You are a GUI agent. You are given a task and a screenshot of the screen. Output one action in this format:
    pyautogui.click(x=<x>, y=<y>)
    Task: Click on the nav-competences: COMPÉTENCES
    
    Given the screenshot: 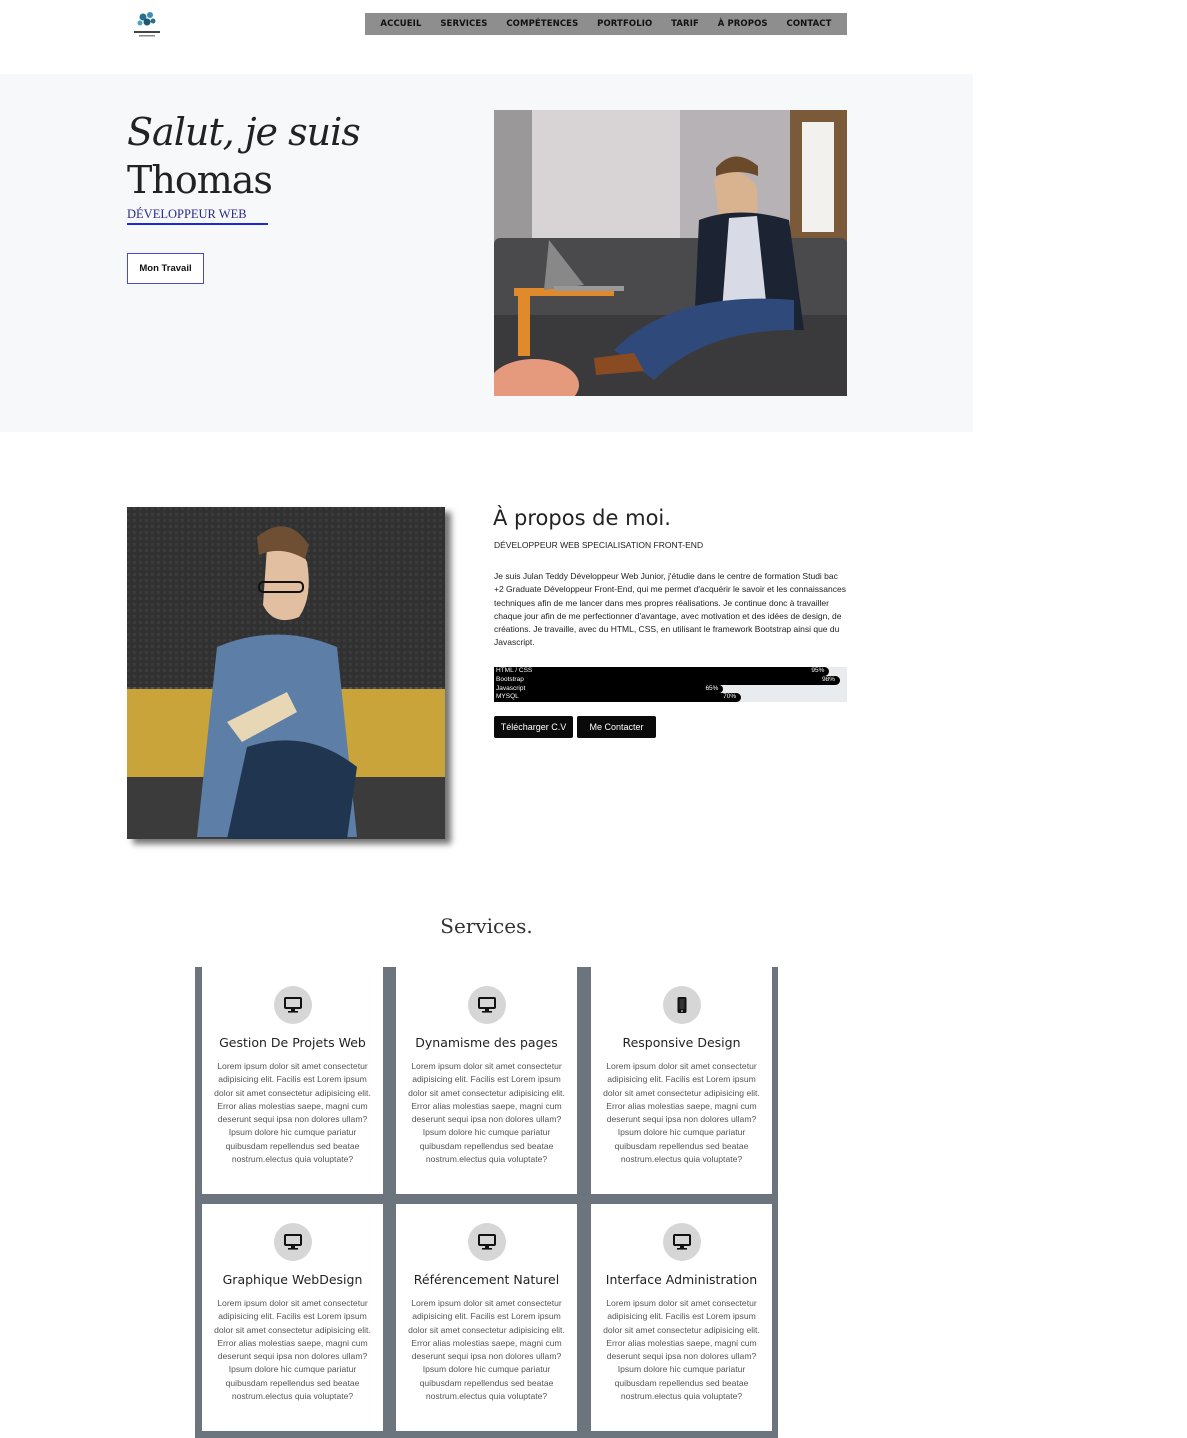 What is the action you would take?
    pyautogui.click(x=542, y=24)
    